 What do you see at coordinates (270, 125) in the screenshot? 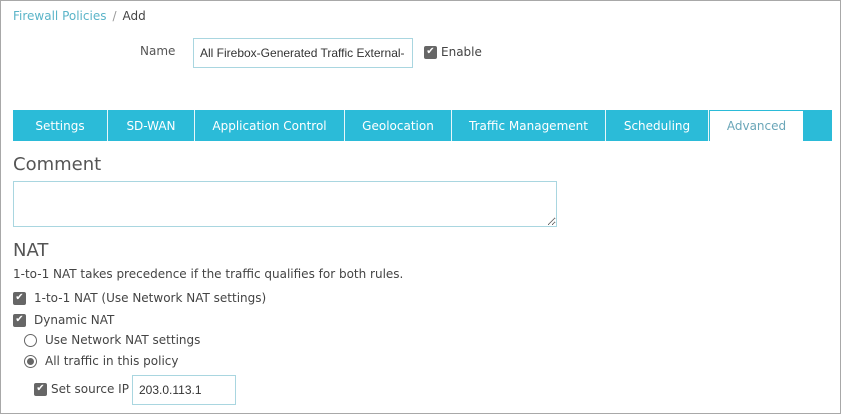
I see `tab-application-control: Application Control` at bounding box center [270, 125].